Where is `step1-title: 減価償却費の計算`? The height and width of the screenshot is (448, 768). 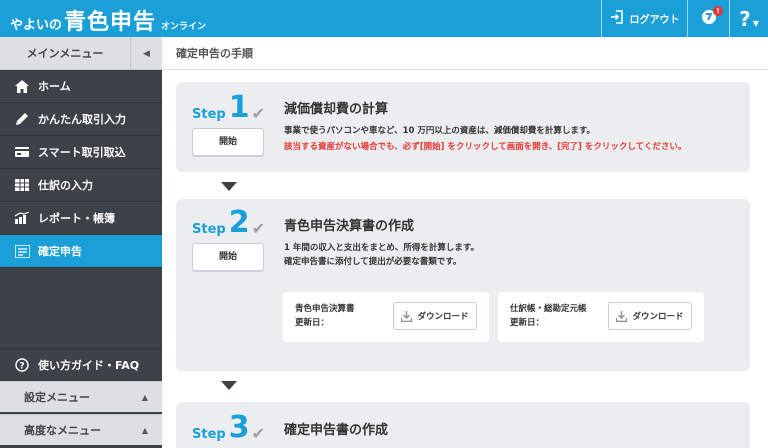 step1-title: 減価償却費の計算 is located at coordinates (336, 109).